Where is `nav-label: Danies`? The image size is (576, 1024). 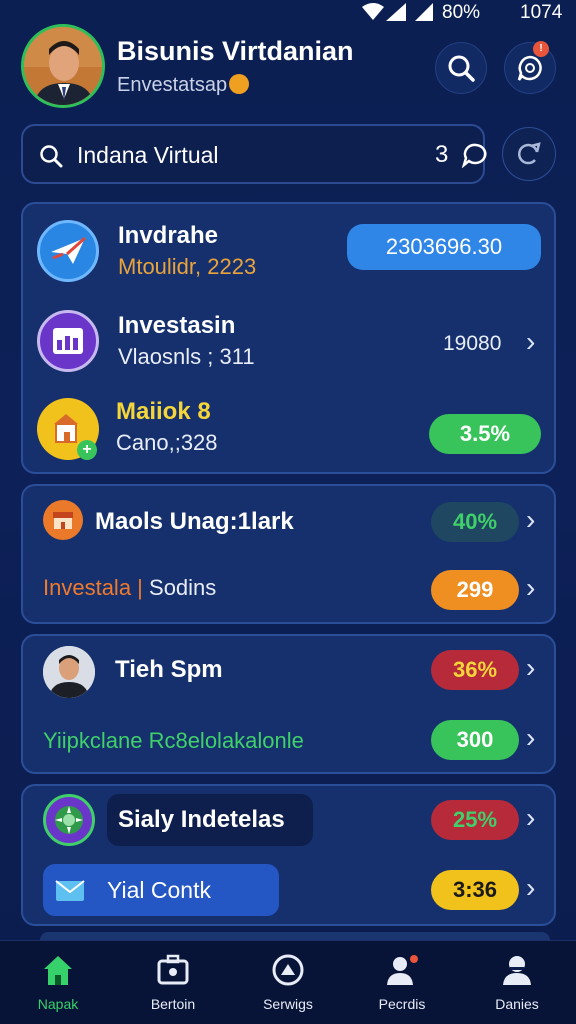
nav-label: Danies is located at coordinates (517, 1004).